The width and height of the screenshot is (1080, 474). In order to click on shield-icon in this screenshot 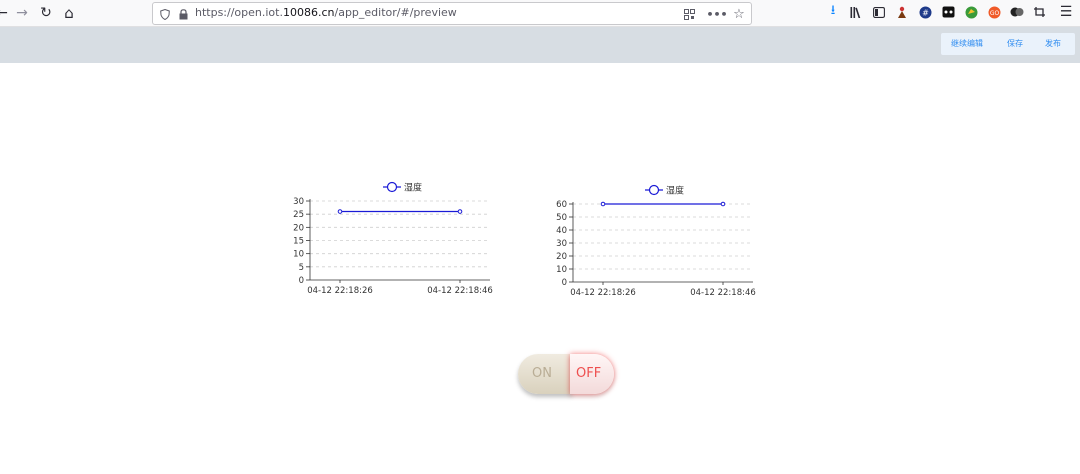, I will do `click(165, 14)`.